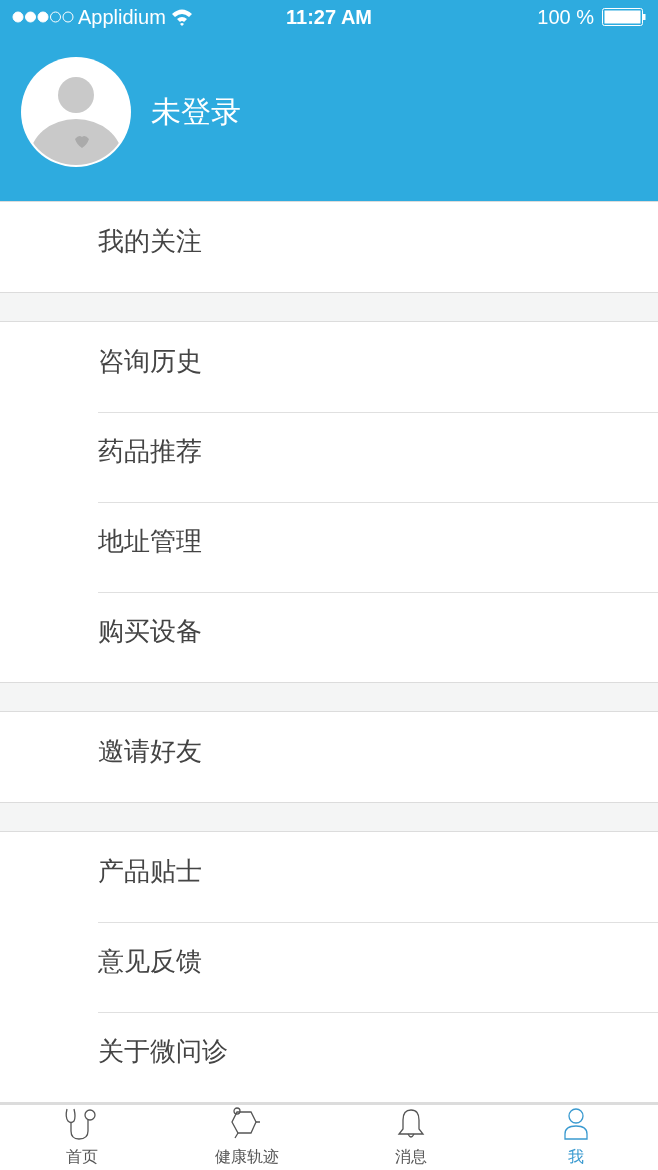  What do you see at coordinates (378, 457) in the screenshot?
I see `menu-item: 药品推荐` at bounding box center [378, 457].